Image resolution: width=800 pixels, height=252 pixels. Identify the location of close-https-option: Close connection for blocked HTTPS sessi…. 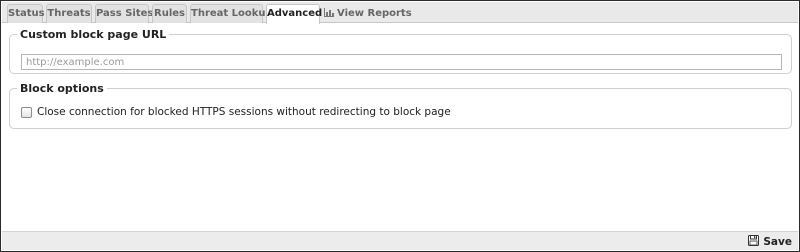
(236, 112).